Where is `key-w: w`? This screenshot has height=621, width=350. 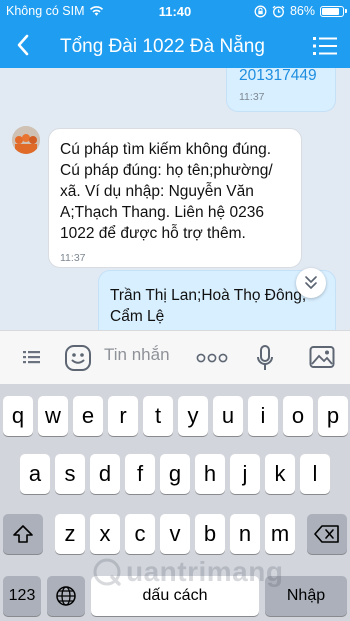 key-w: w is located at coordinates (53, 416).